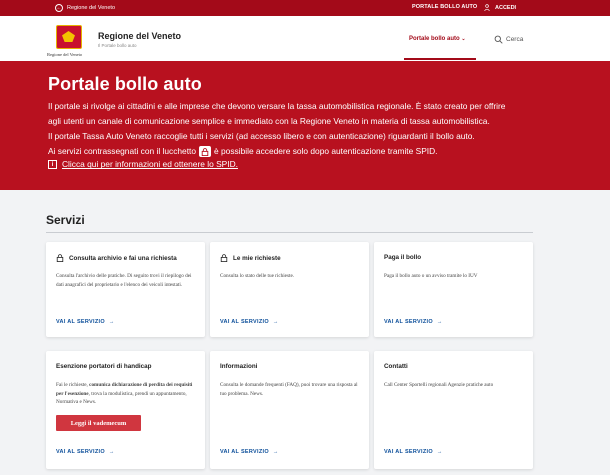 The width and height of the screenshot is (610, 475). What do you see at coordinates (73, 385) in the screenshot?
I see `card-text-pre: Fai le richieste,` at bounding box center [73, 385].